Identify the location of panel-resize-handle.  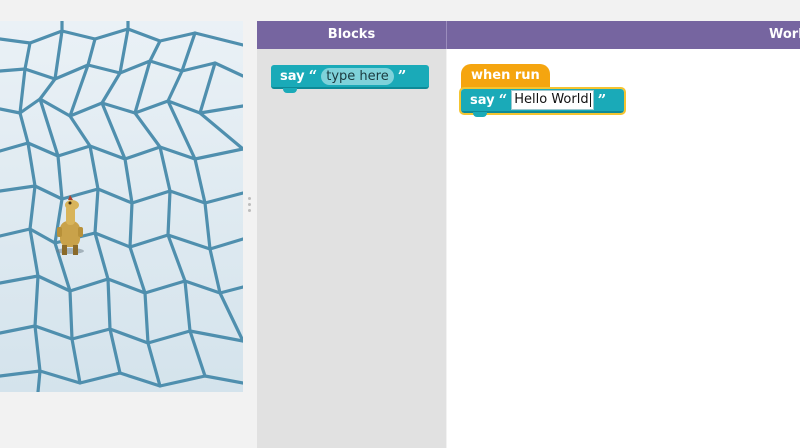
(249, 207).